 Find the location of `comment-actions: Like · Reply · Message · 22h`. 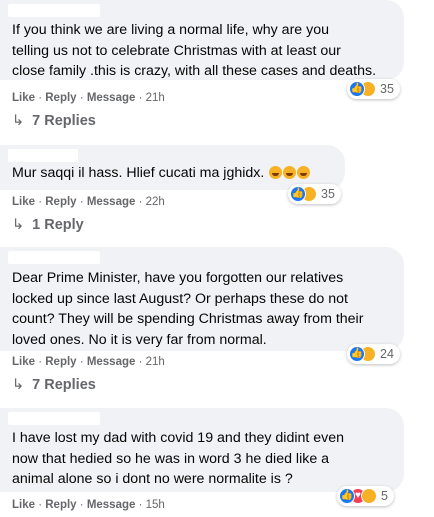

comment-actions: Like · Reply · Message · 22h is located at coordinates (88, 202).